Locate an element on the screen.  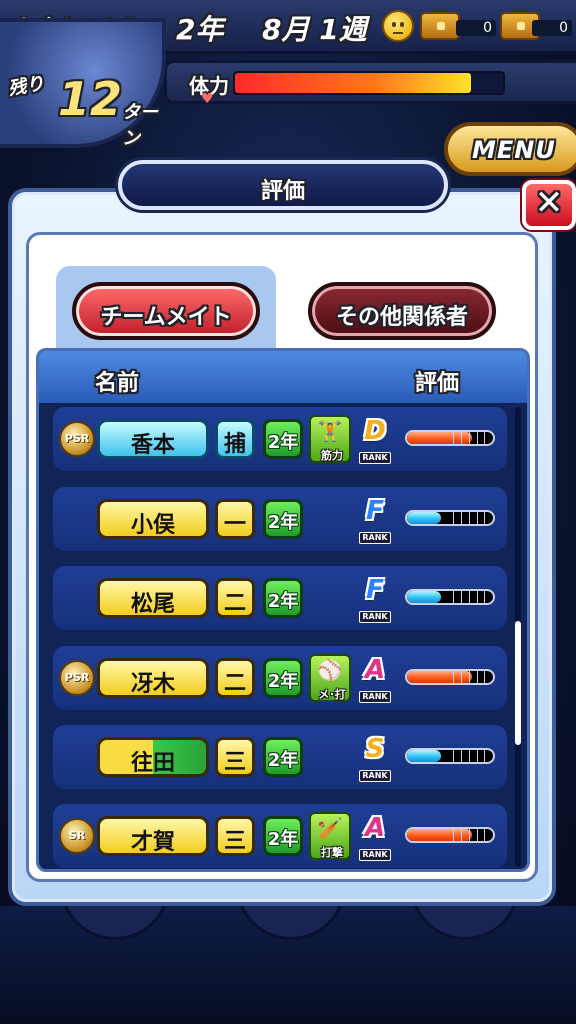
skill-glyph: 🏏 is located at coordinates (330, 828).